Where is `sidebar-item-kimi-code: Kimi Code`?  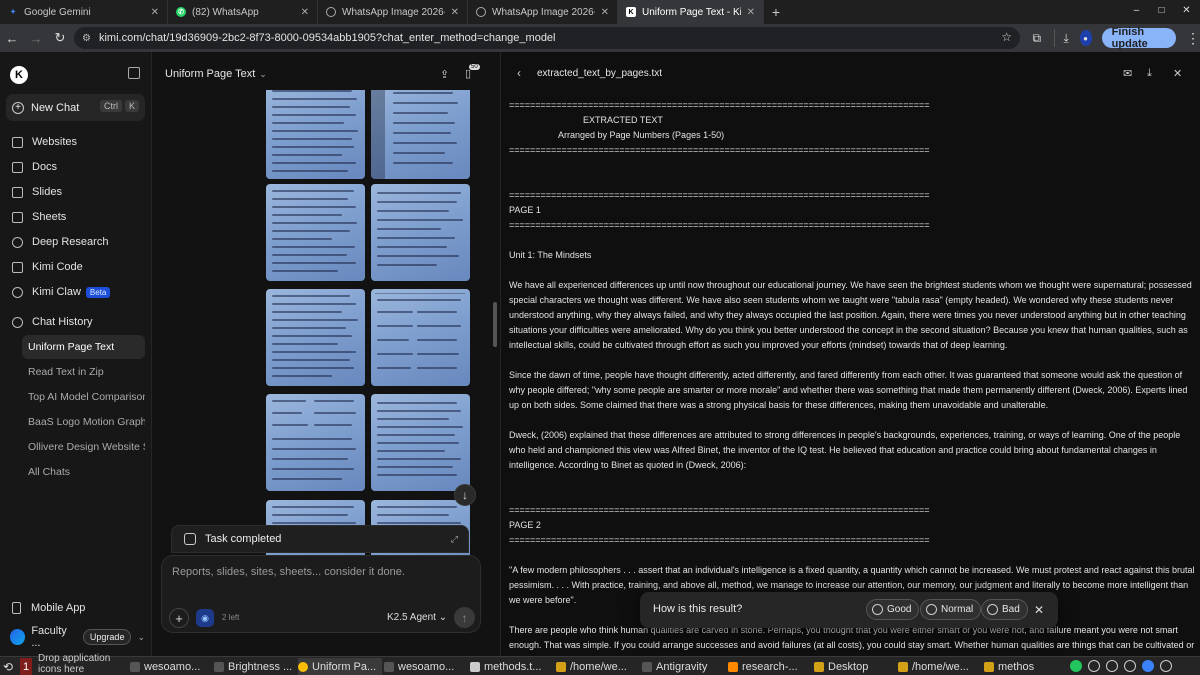 sidebar-item-kimi-code: Kimi Code is located at coordinates (75, 267).